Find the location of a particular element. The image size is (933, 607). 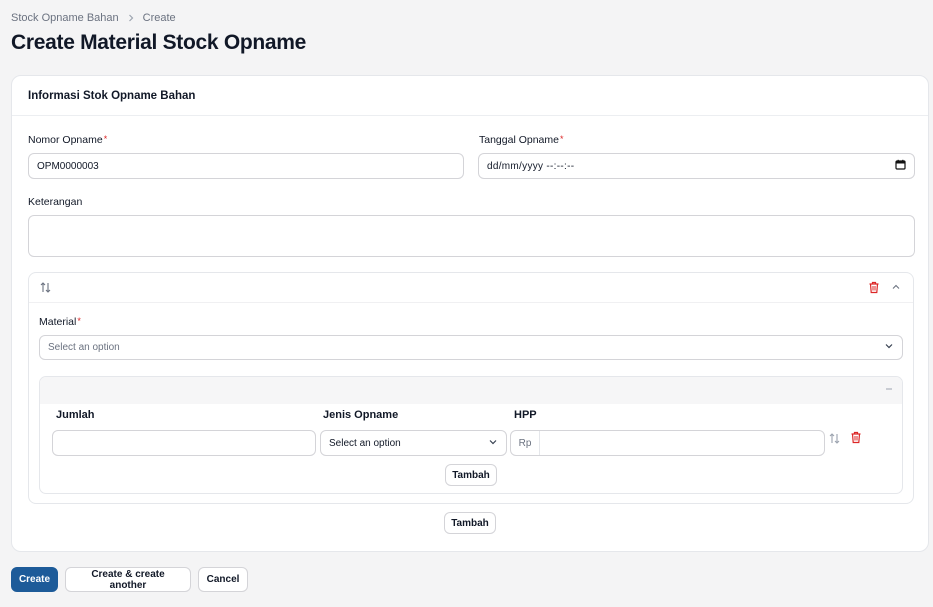

breadcrumb-current: Create is located at coordinates (159, 18).